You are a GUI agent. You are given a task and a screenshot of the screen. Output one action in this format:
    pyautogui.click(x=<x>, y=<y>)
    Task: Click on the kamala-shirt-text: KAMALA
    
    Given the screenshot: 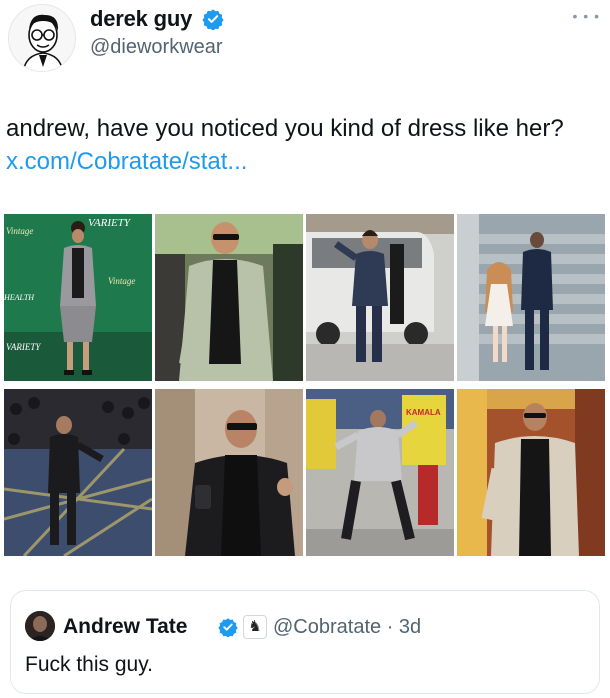 What is the action you would take?
    pyautogui.click(x=423, y=412)
    